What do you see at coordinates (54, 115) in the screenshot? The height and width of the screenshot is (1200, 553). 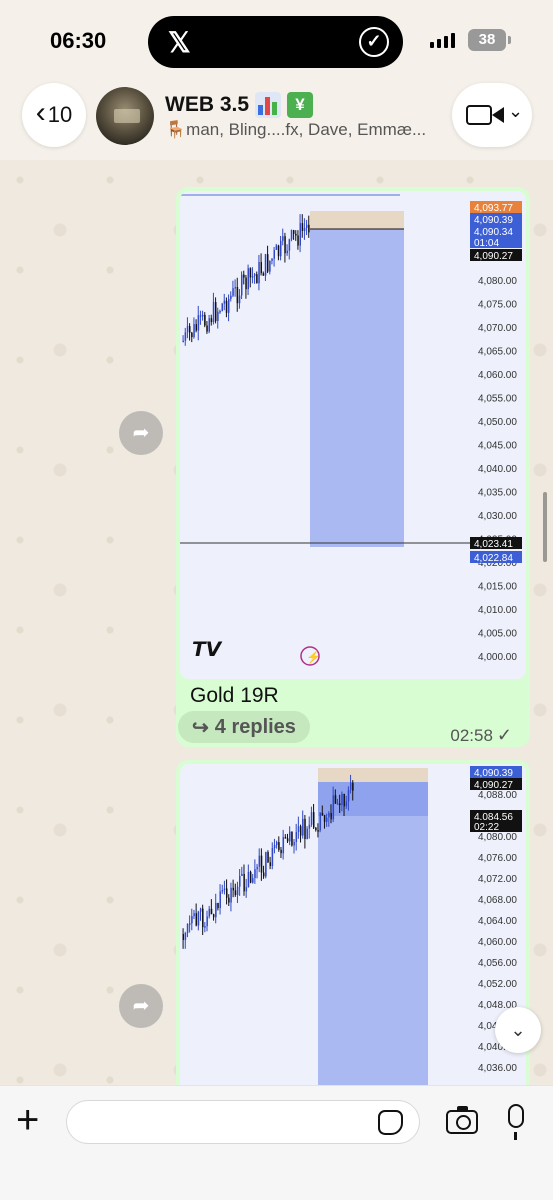 I see `back-button: ‹ 10` at bounding box center [54, 115].